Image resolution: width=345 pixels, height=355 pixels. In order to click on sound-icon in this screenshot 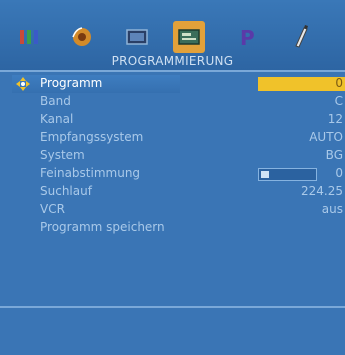, I will do `click(82, 37)`.